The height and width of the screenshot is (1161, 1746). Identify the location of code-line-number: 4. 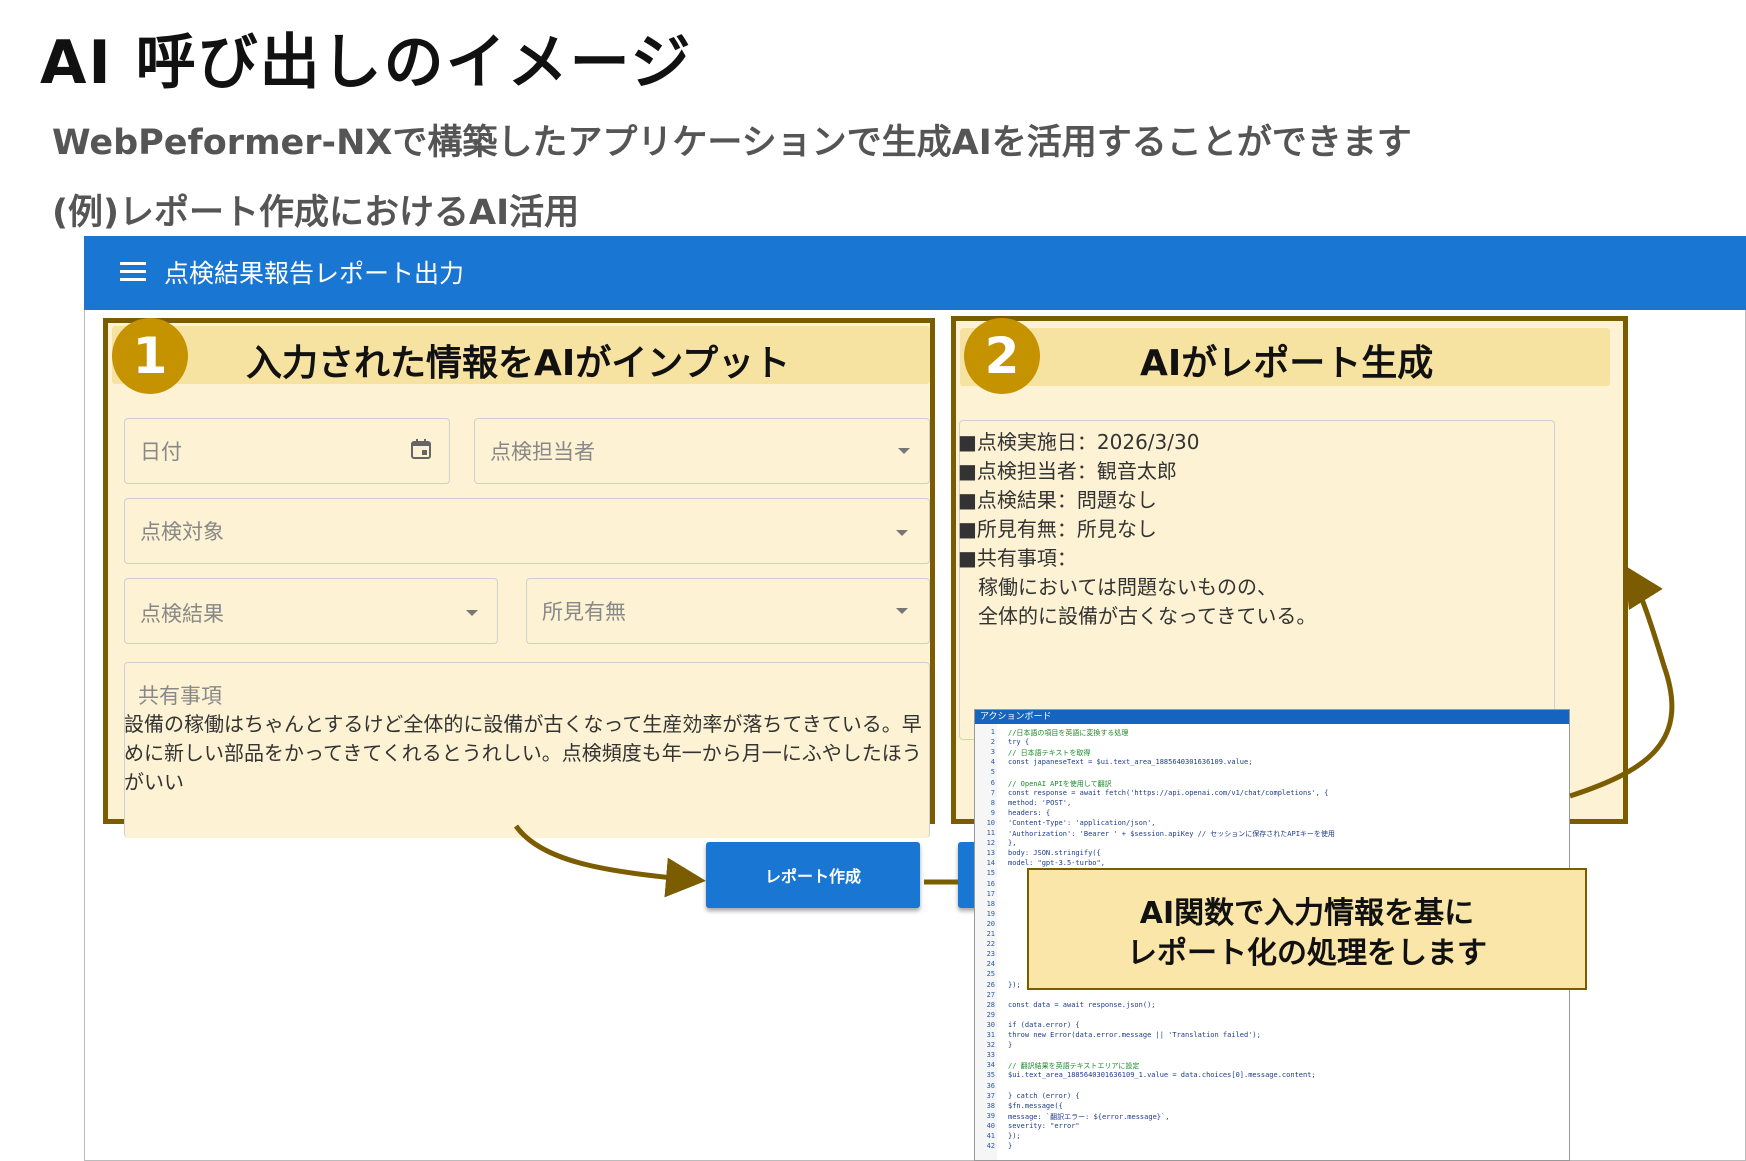
(992, 762).